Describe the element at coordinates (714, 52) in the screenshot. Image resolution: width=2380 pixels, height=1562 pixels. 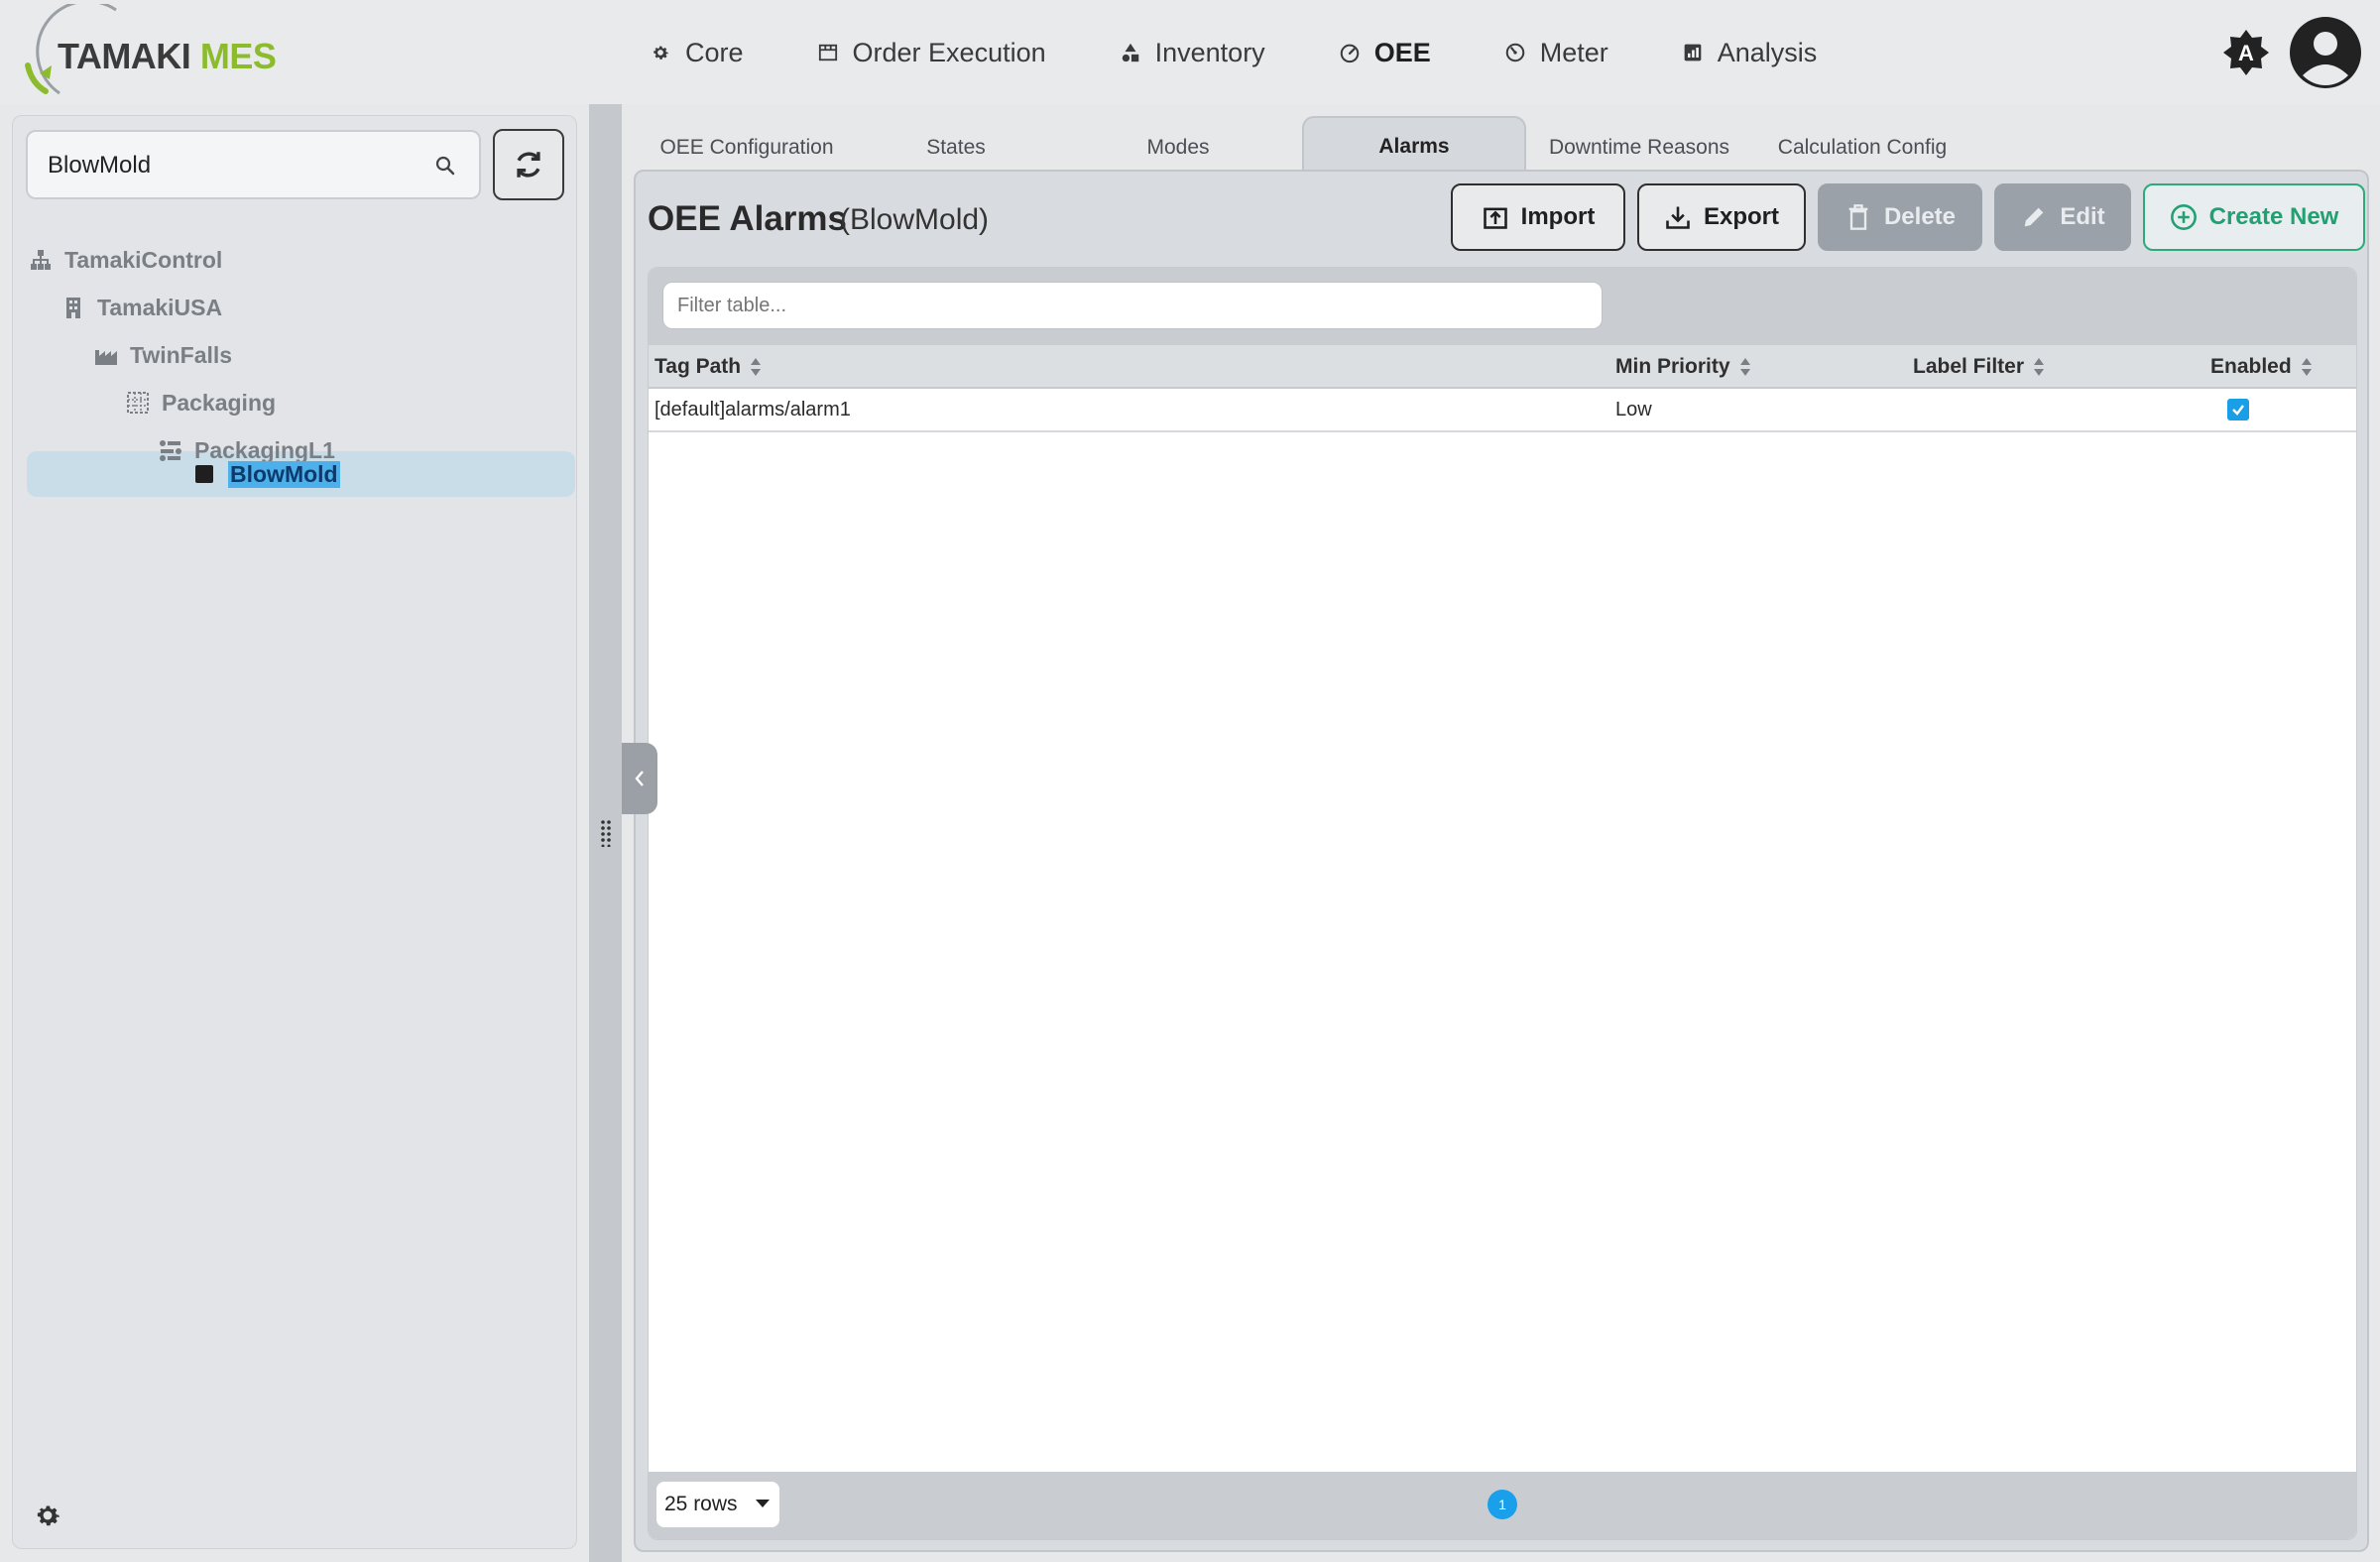
I see `nav-core-label: Core` at that location.